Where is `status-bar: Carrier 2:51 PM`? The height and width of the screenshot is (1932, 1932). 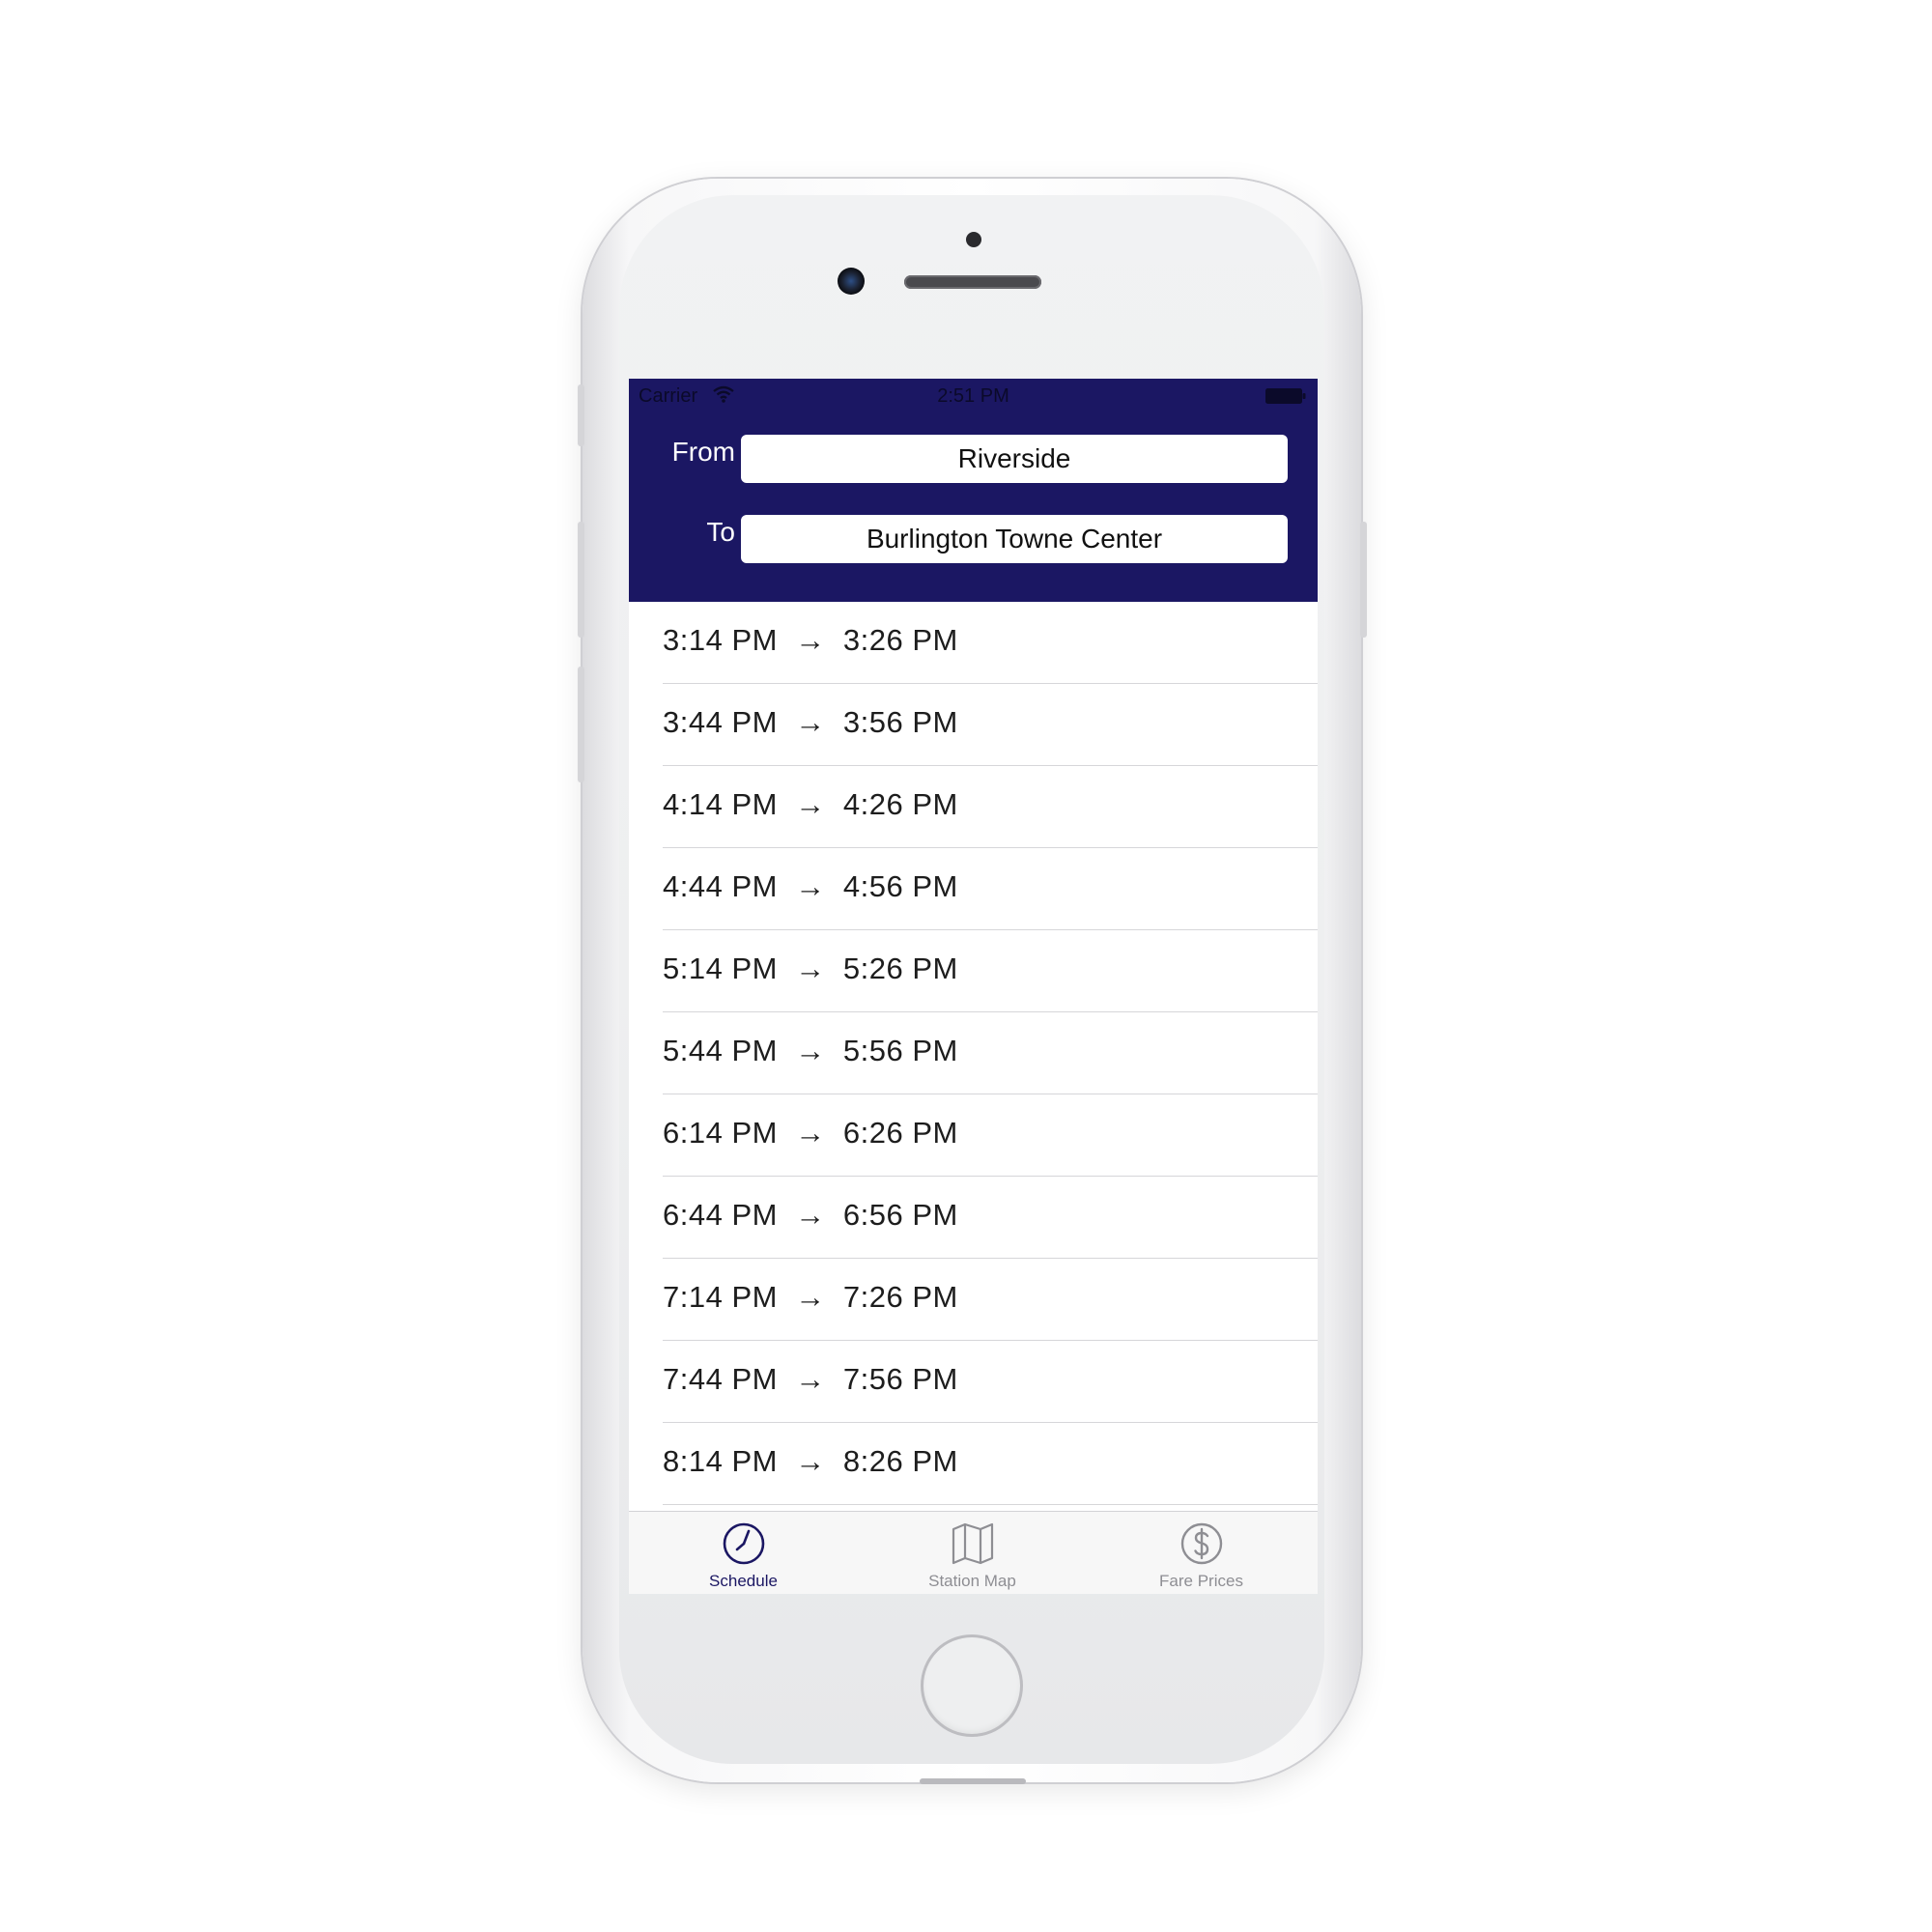 status-bar: Carrier 2:51 PM is located at coordinates (973, 395).